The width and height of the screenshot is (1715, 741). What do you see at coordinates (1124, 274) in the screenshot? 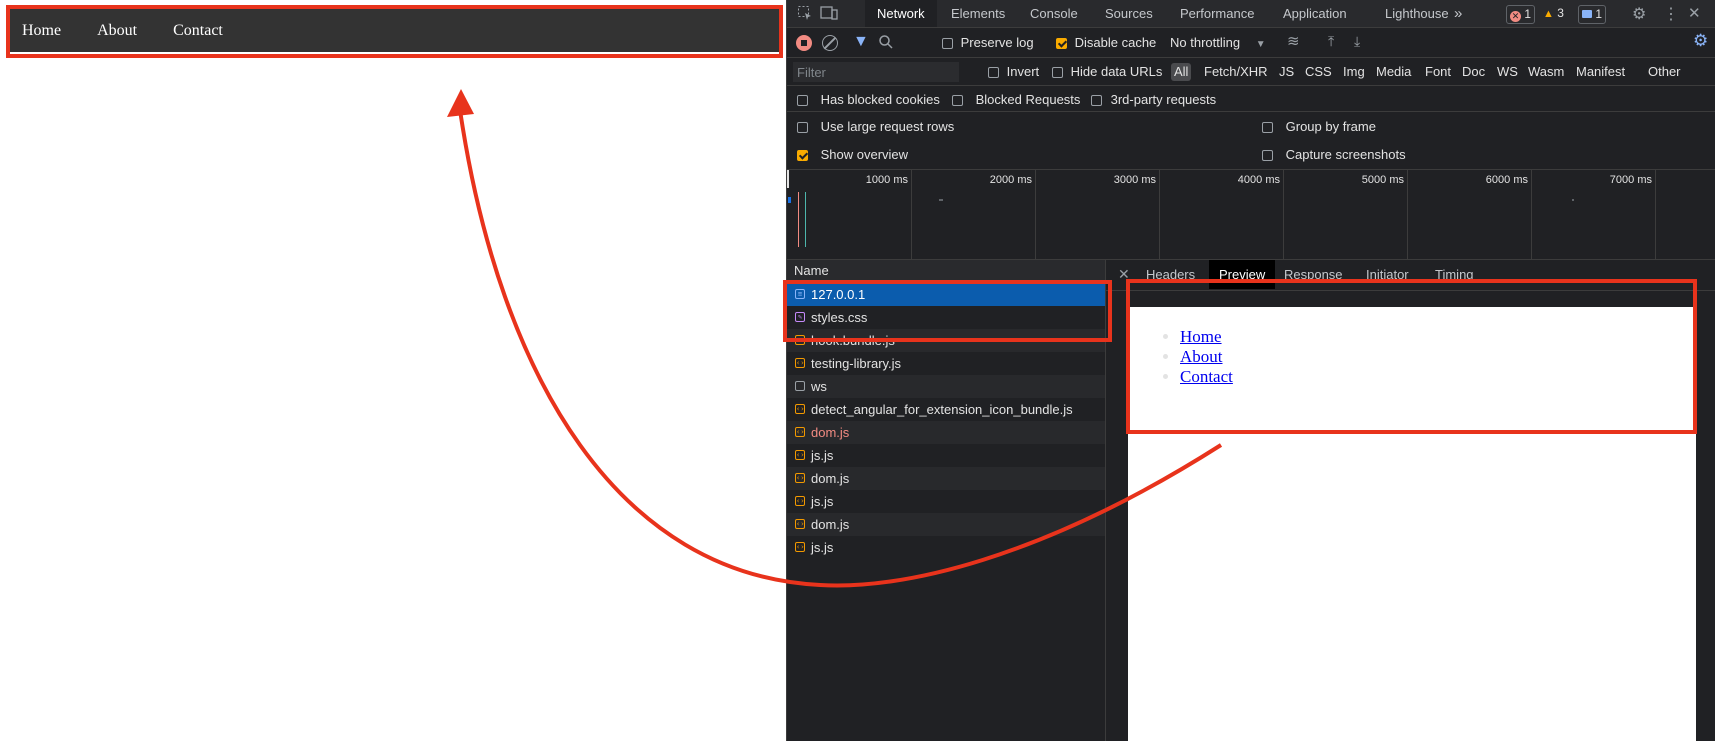
I see `close-detail-icon: ✕` at bounding box center [1124, 274].